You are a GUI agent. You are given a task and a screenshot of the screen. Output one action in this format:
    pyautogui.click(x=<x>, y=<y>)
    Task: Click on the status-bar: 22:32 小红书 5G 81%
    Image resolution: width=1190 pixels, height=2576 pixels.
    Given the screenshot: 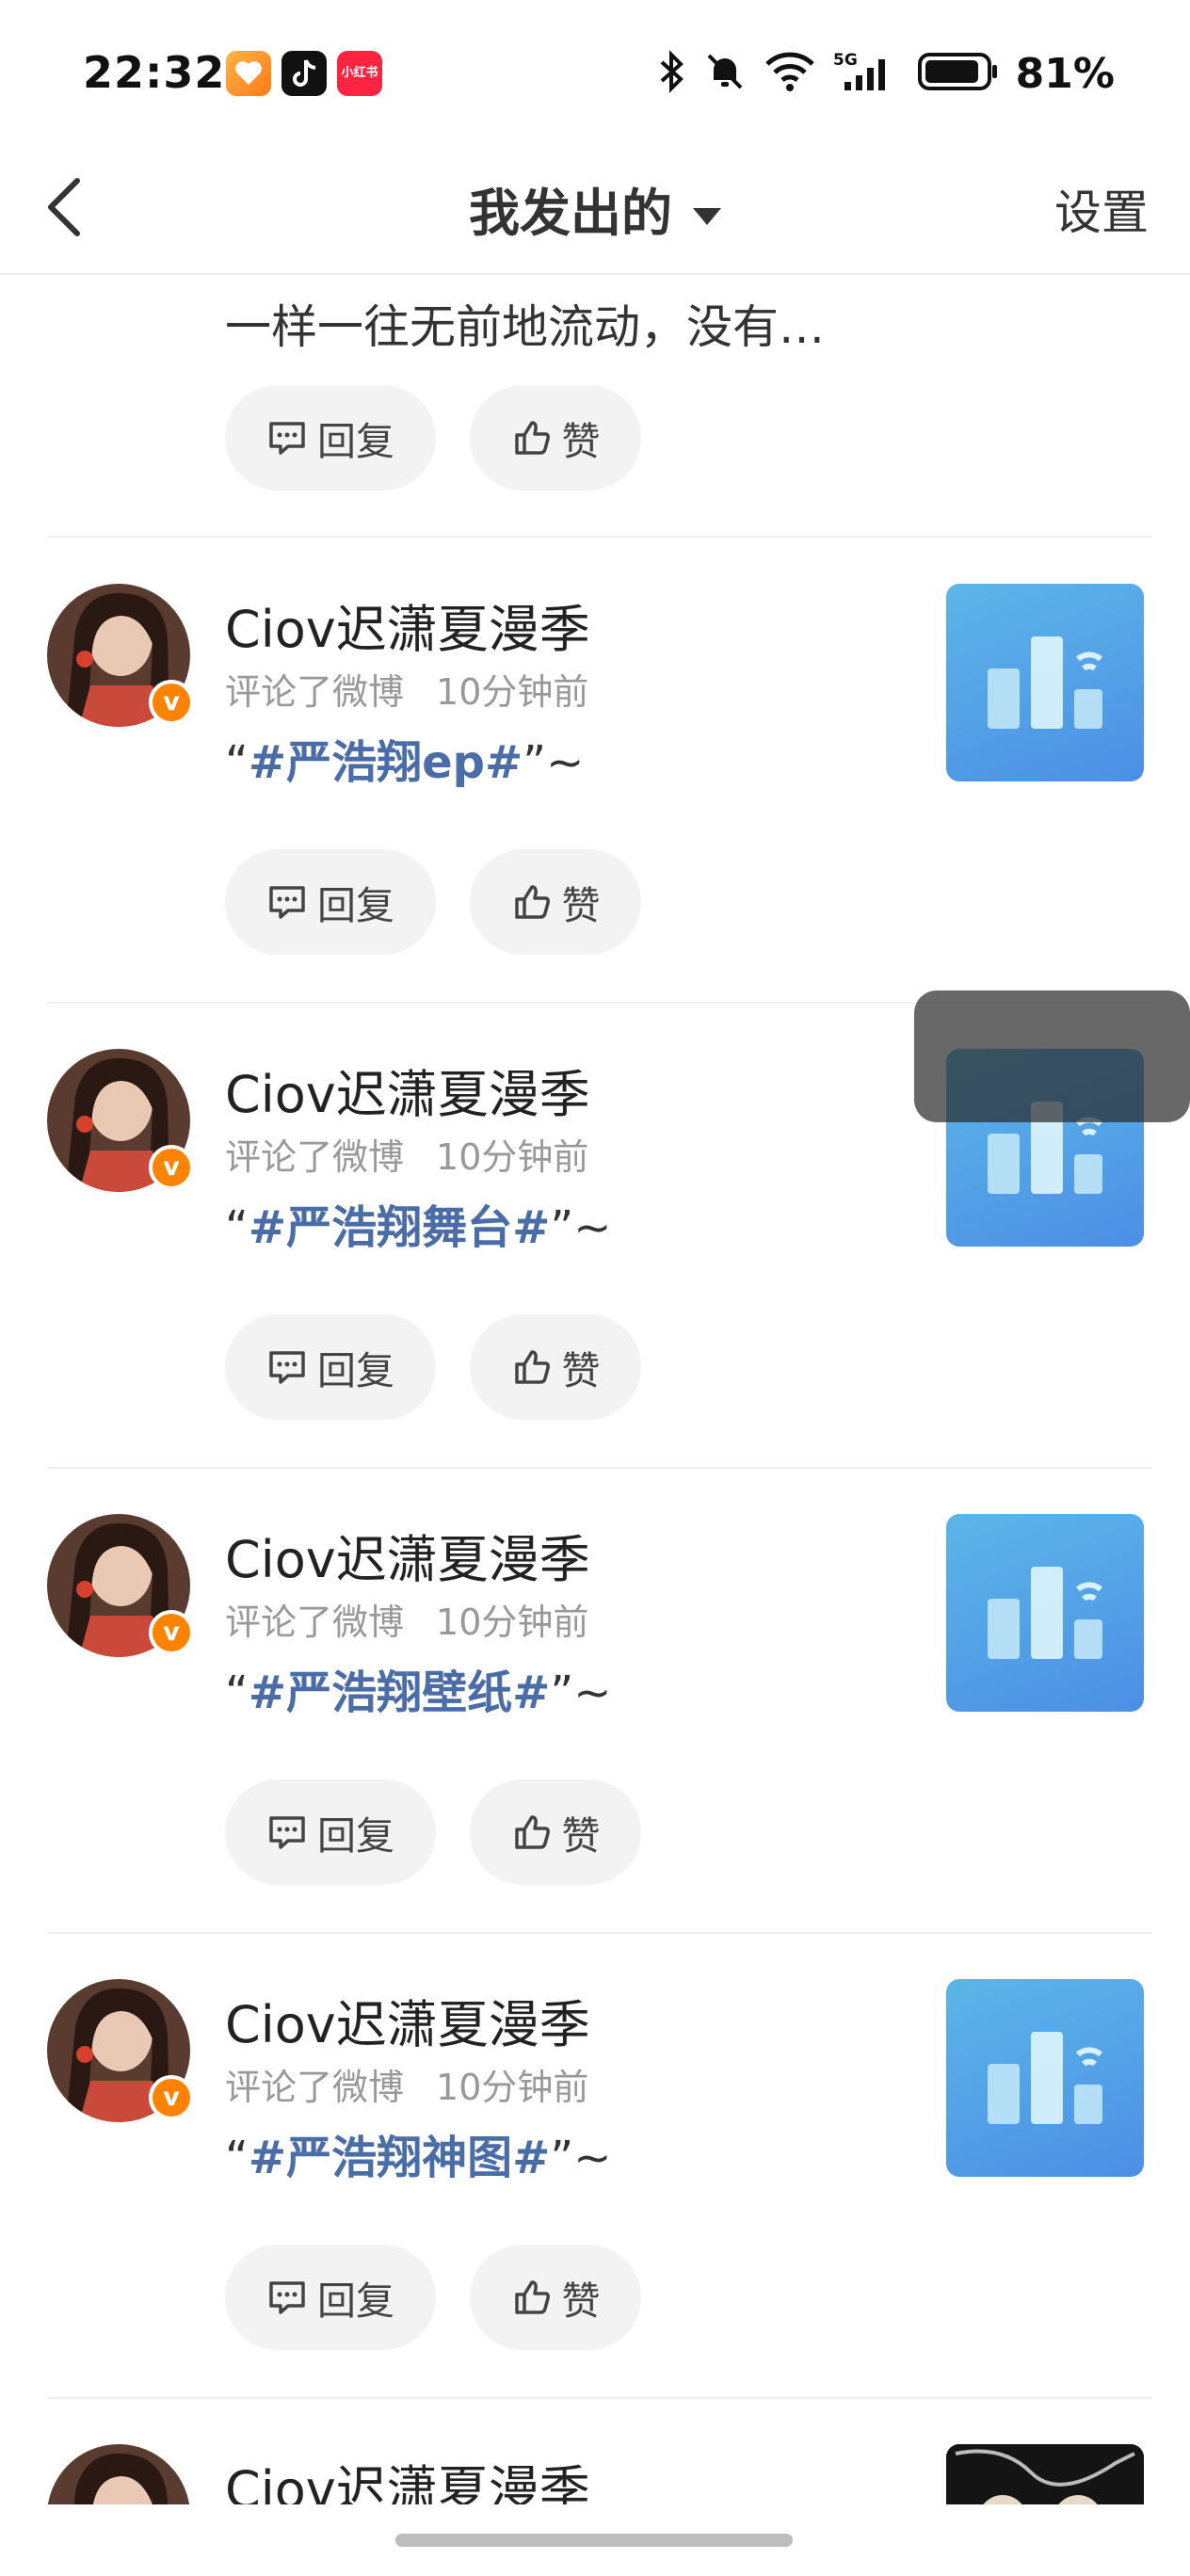 What is the action you would take?
    pyautogui.click(x=595, y=70)
    